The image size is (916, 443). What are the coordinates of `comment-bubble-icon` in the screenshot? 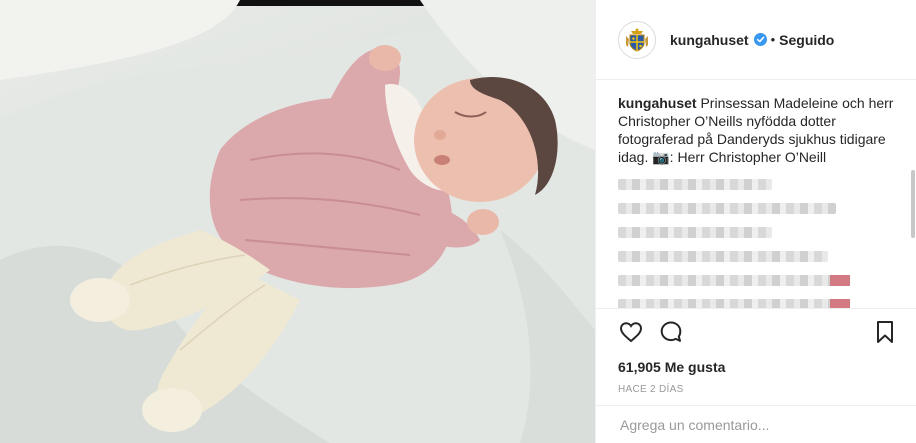 It's located at (671, 332).